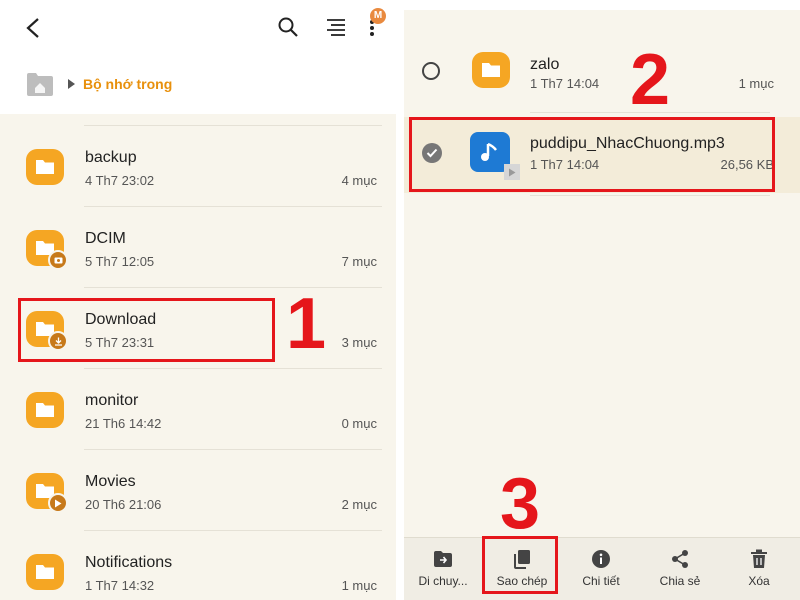 The image size is (800, 600). What do you see at coordinates (443, 559) in the screenshot?
I see `move-icon` at bounding box center [443, 559].